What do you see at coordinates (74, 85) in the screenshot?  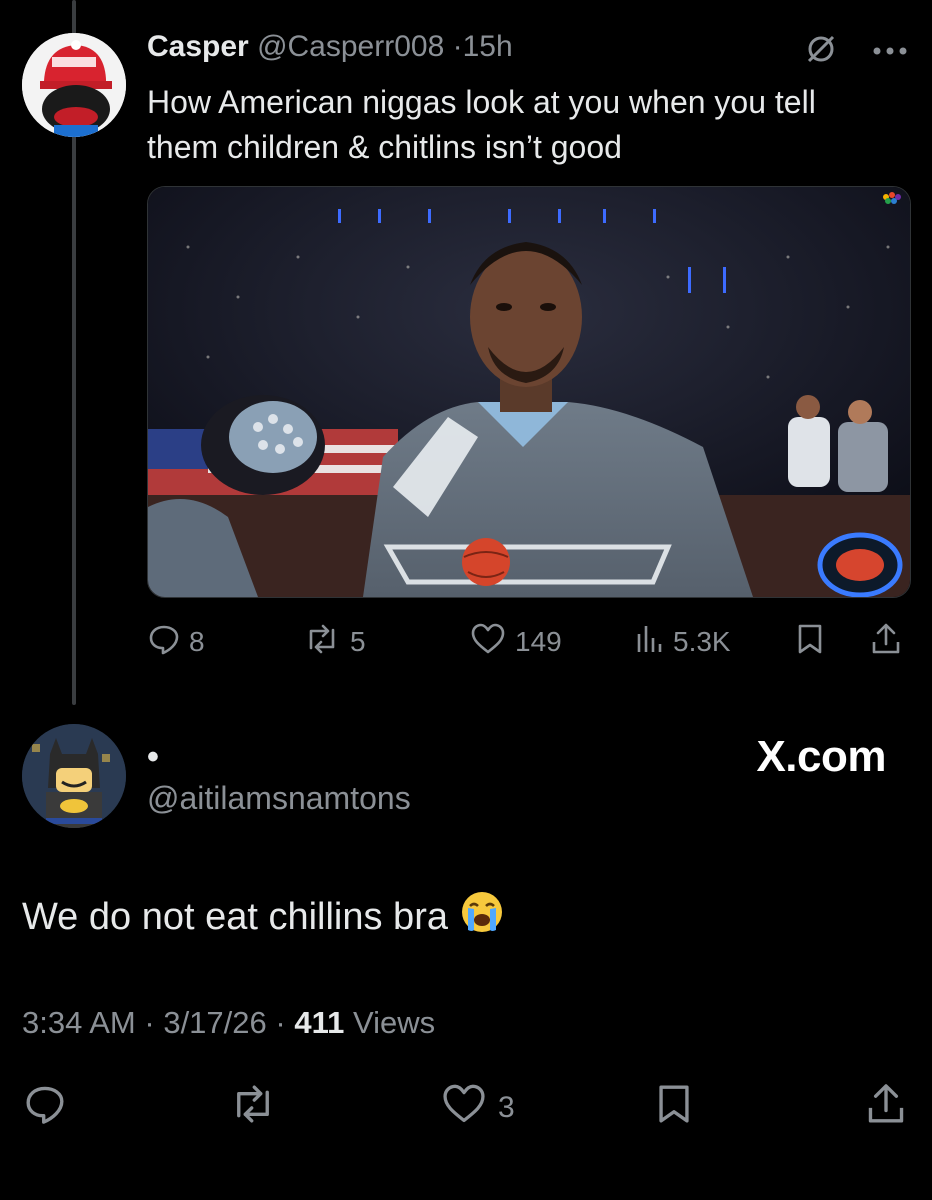 I see `author-avatar` at bounding box center [74, 85].